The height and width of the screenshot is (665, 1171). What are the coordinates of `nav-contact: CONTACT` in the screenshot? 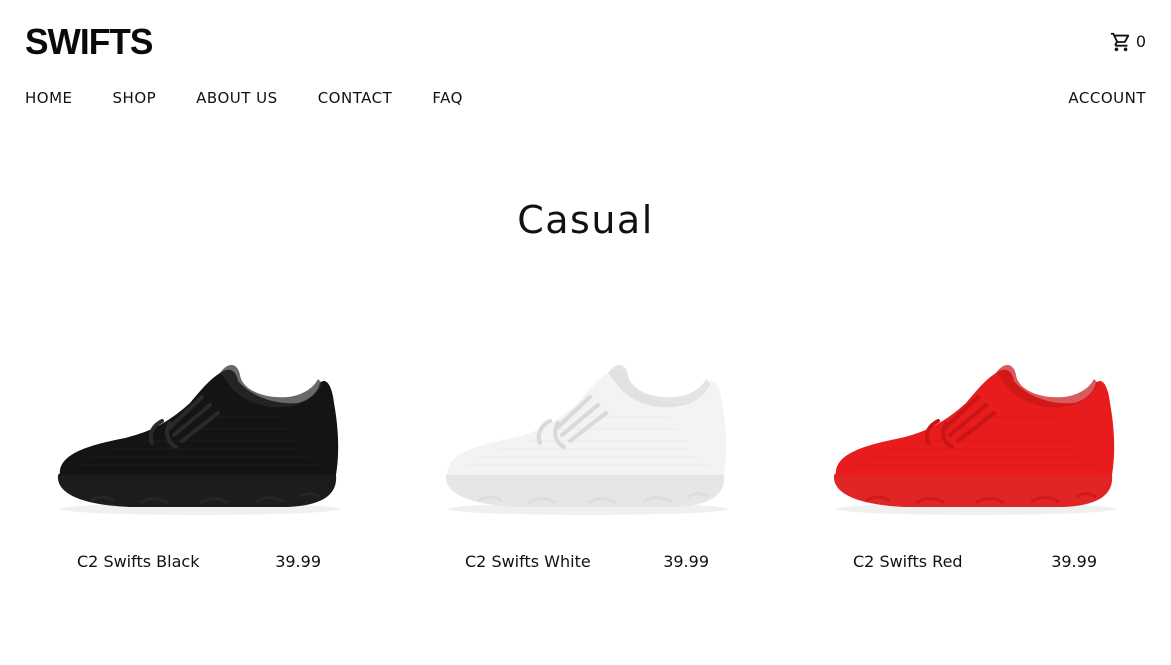 It's located at (355, 98).